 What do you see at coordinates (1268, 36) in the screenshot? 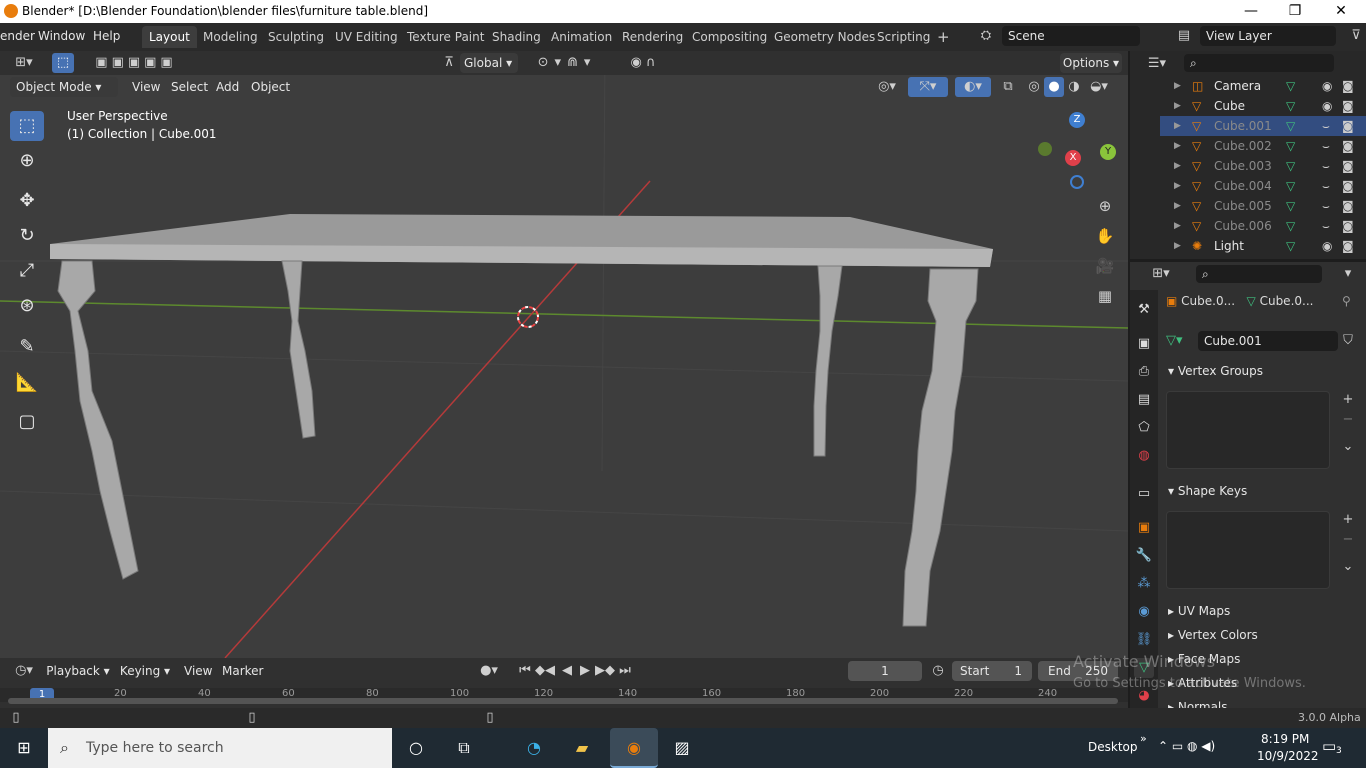
I see `view-layer-selector: View Layer` at bounding box center [1268, 36].